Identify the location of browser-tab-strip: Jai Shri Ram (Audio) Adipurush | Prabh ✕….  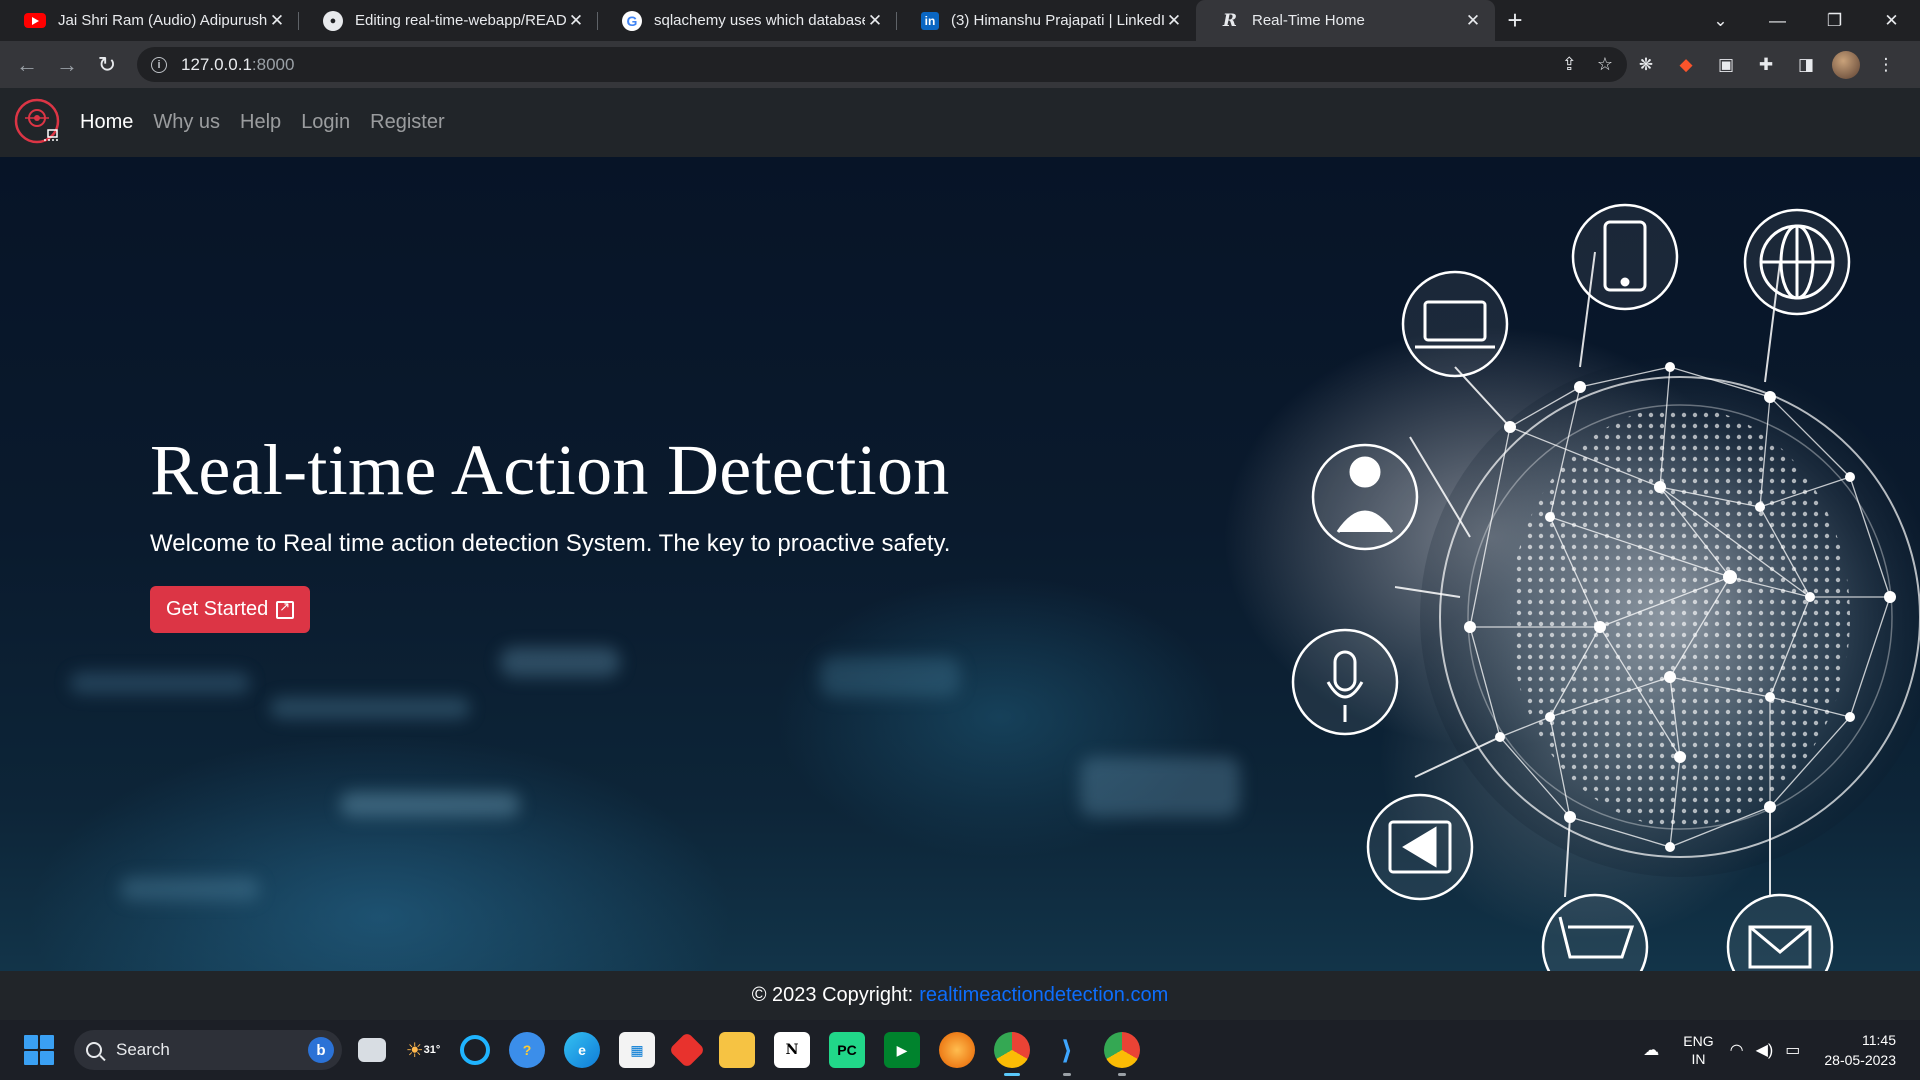
(960, 20).